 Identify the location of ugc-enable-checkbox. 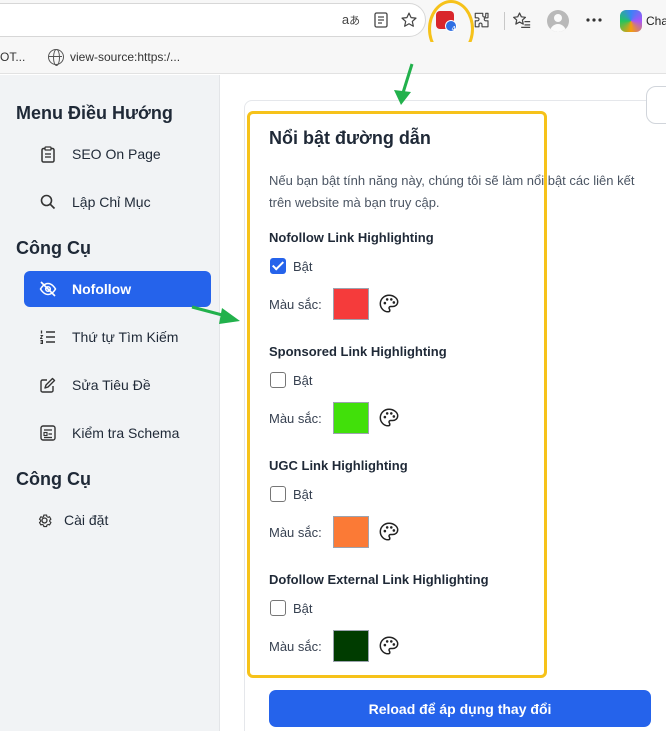
(278, 494).